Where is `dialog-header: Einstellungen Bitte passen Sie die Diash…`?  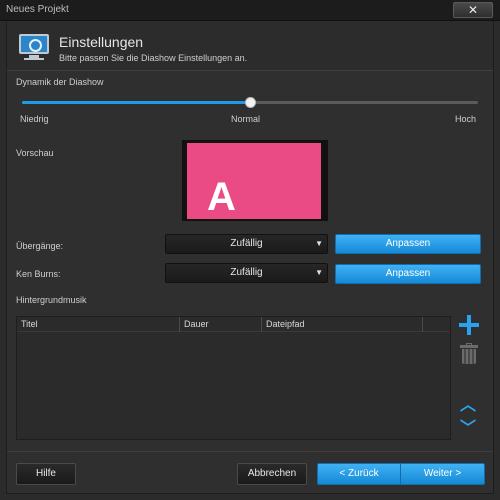
dialog-header: Einstellungen Bitte passen Sie die Diash… is located at coordinates (250, 46).